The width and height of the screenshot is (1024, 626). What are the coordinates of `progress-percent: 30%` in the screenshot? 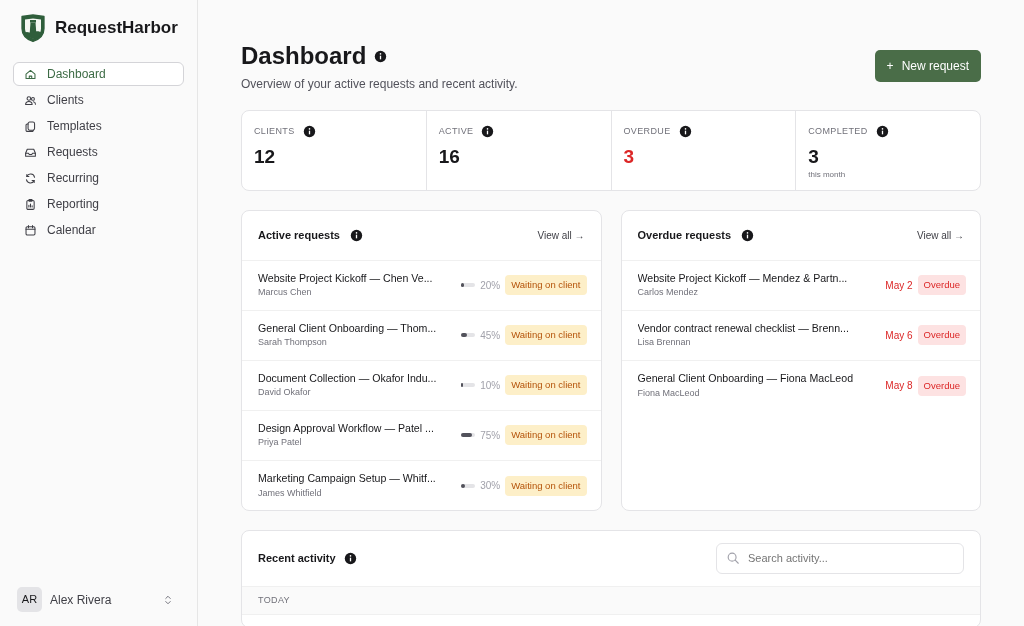 It's located at (490, 486).